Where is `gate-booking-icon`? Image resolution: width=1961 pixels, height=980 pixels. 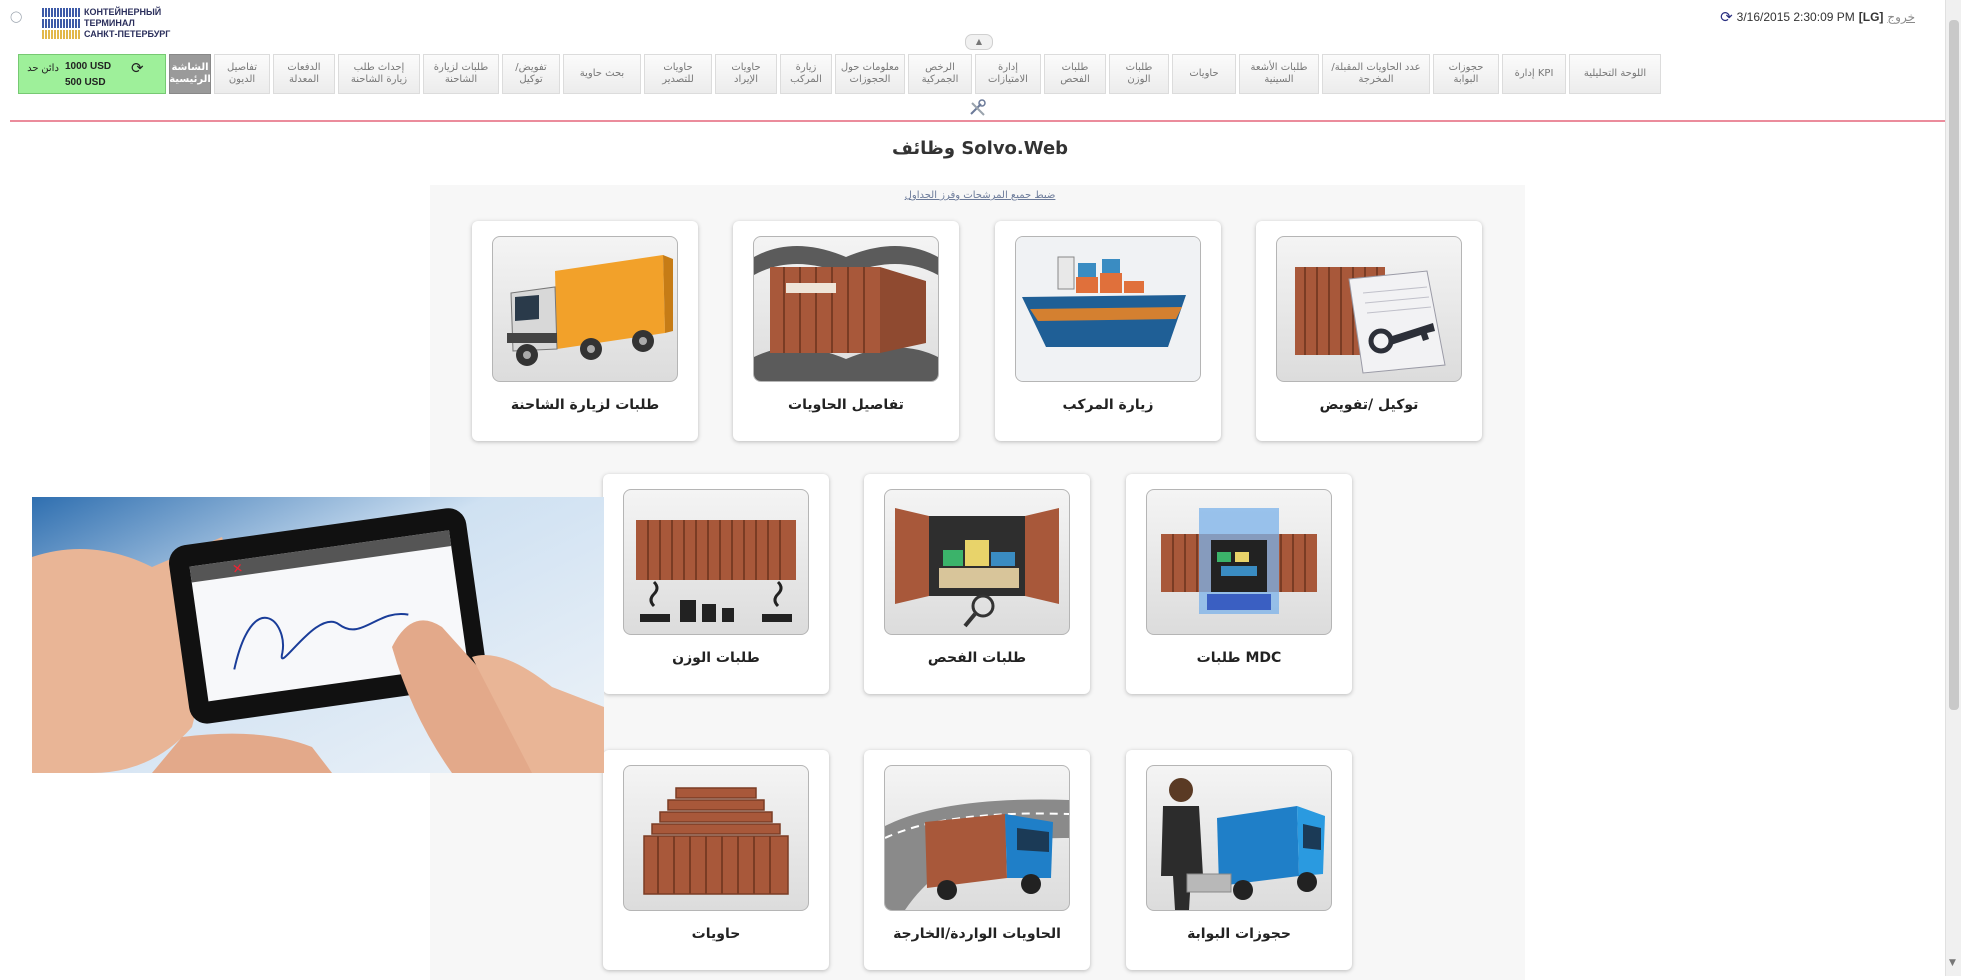 gate-booking-icon is located at coordinates (1239, 838).